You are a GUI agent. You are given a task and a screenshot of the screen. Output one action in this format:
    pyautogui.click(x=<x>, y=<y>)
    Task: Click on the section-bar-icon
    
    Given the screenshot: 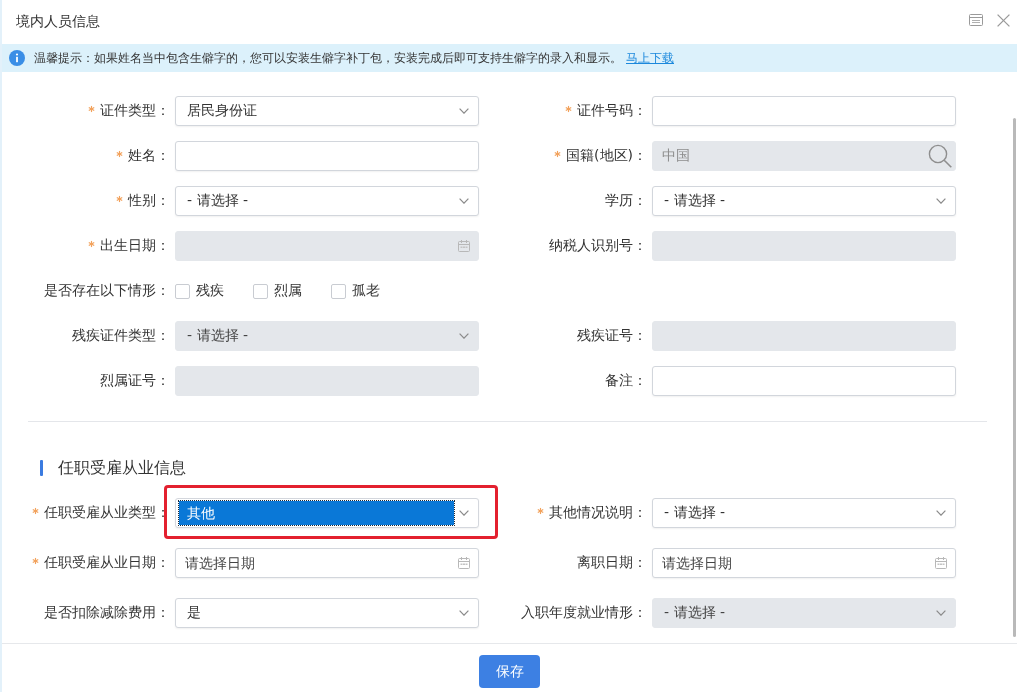 What is the action you would take?
    pyautogui.click(x=41, y=468)
    